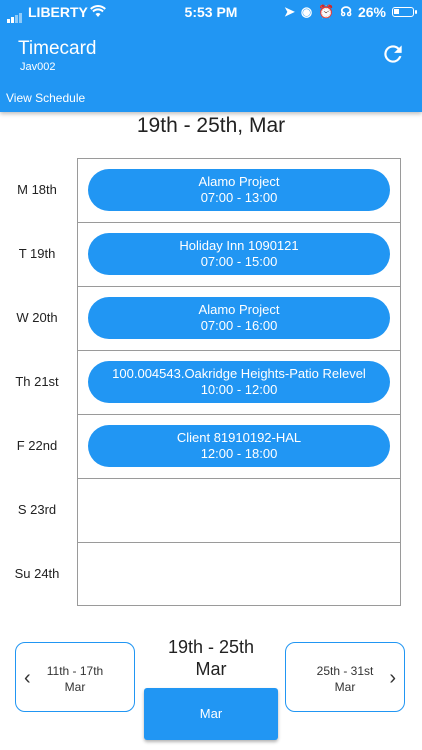 Image resolution: width=422 pixels, height=750 pixels. What do you see at coordinates (37, 189) in the screenshot?
I see `day-label: M 18th` at bounding box center [37, 189].